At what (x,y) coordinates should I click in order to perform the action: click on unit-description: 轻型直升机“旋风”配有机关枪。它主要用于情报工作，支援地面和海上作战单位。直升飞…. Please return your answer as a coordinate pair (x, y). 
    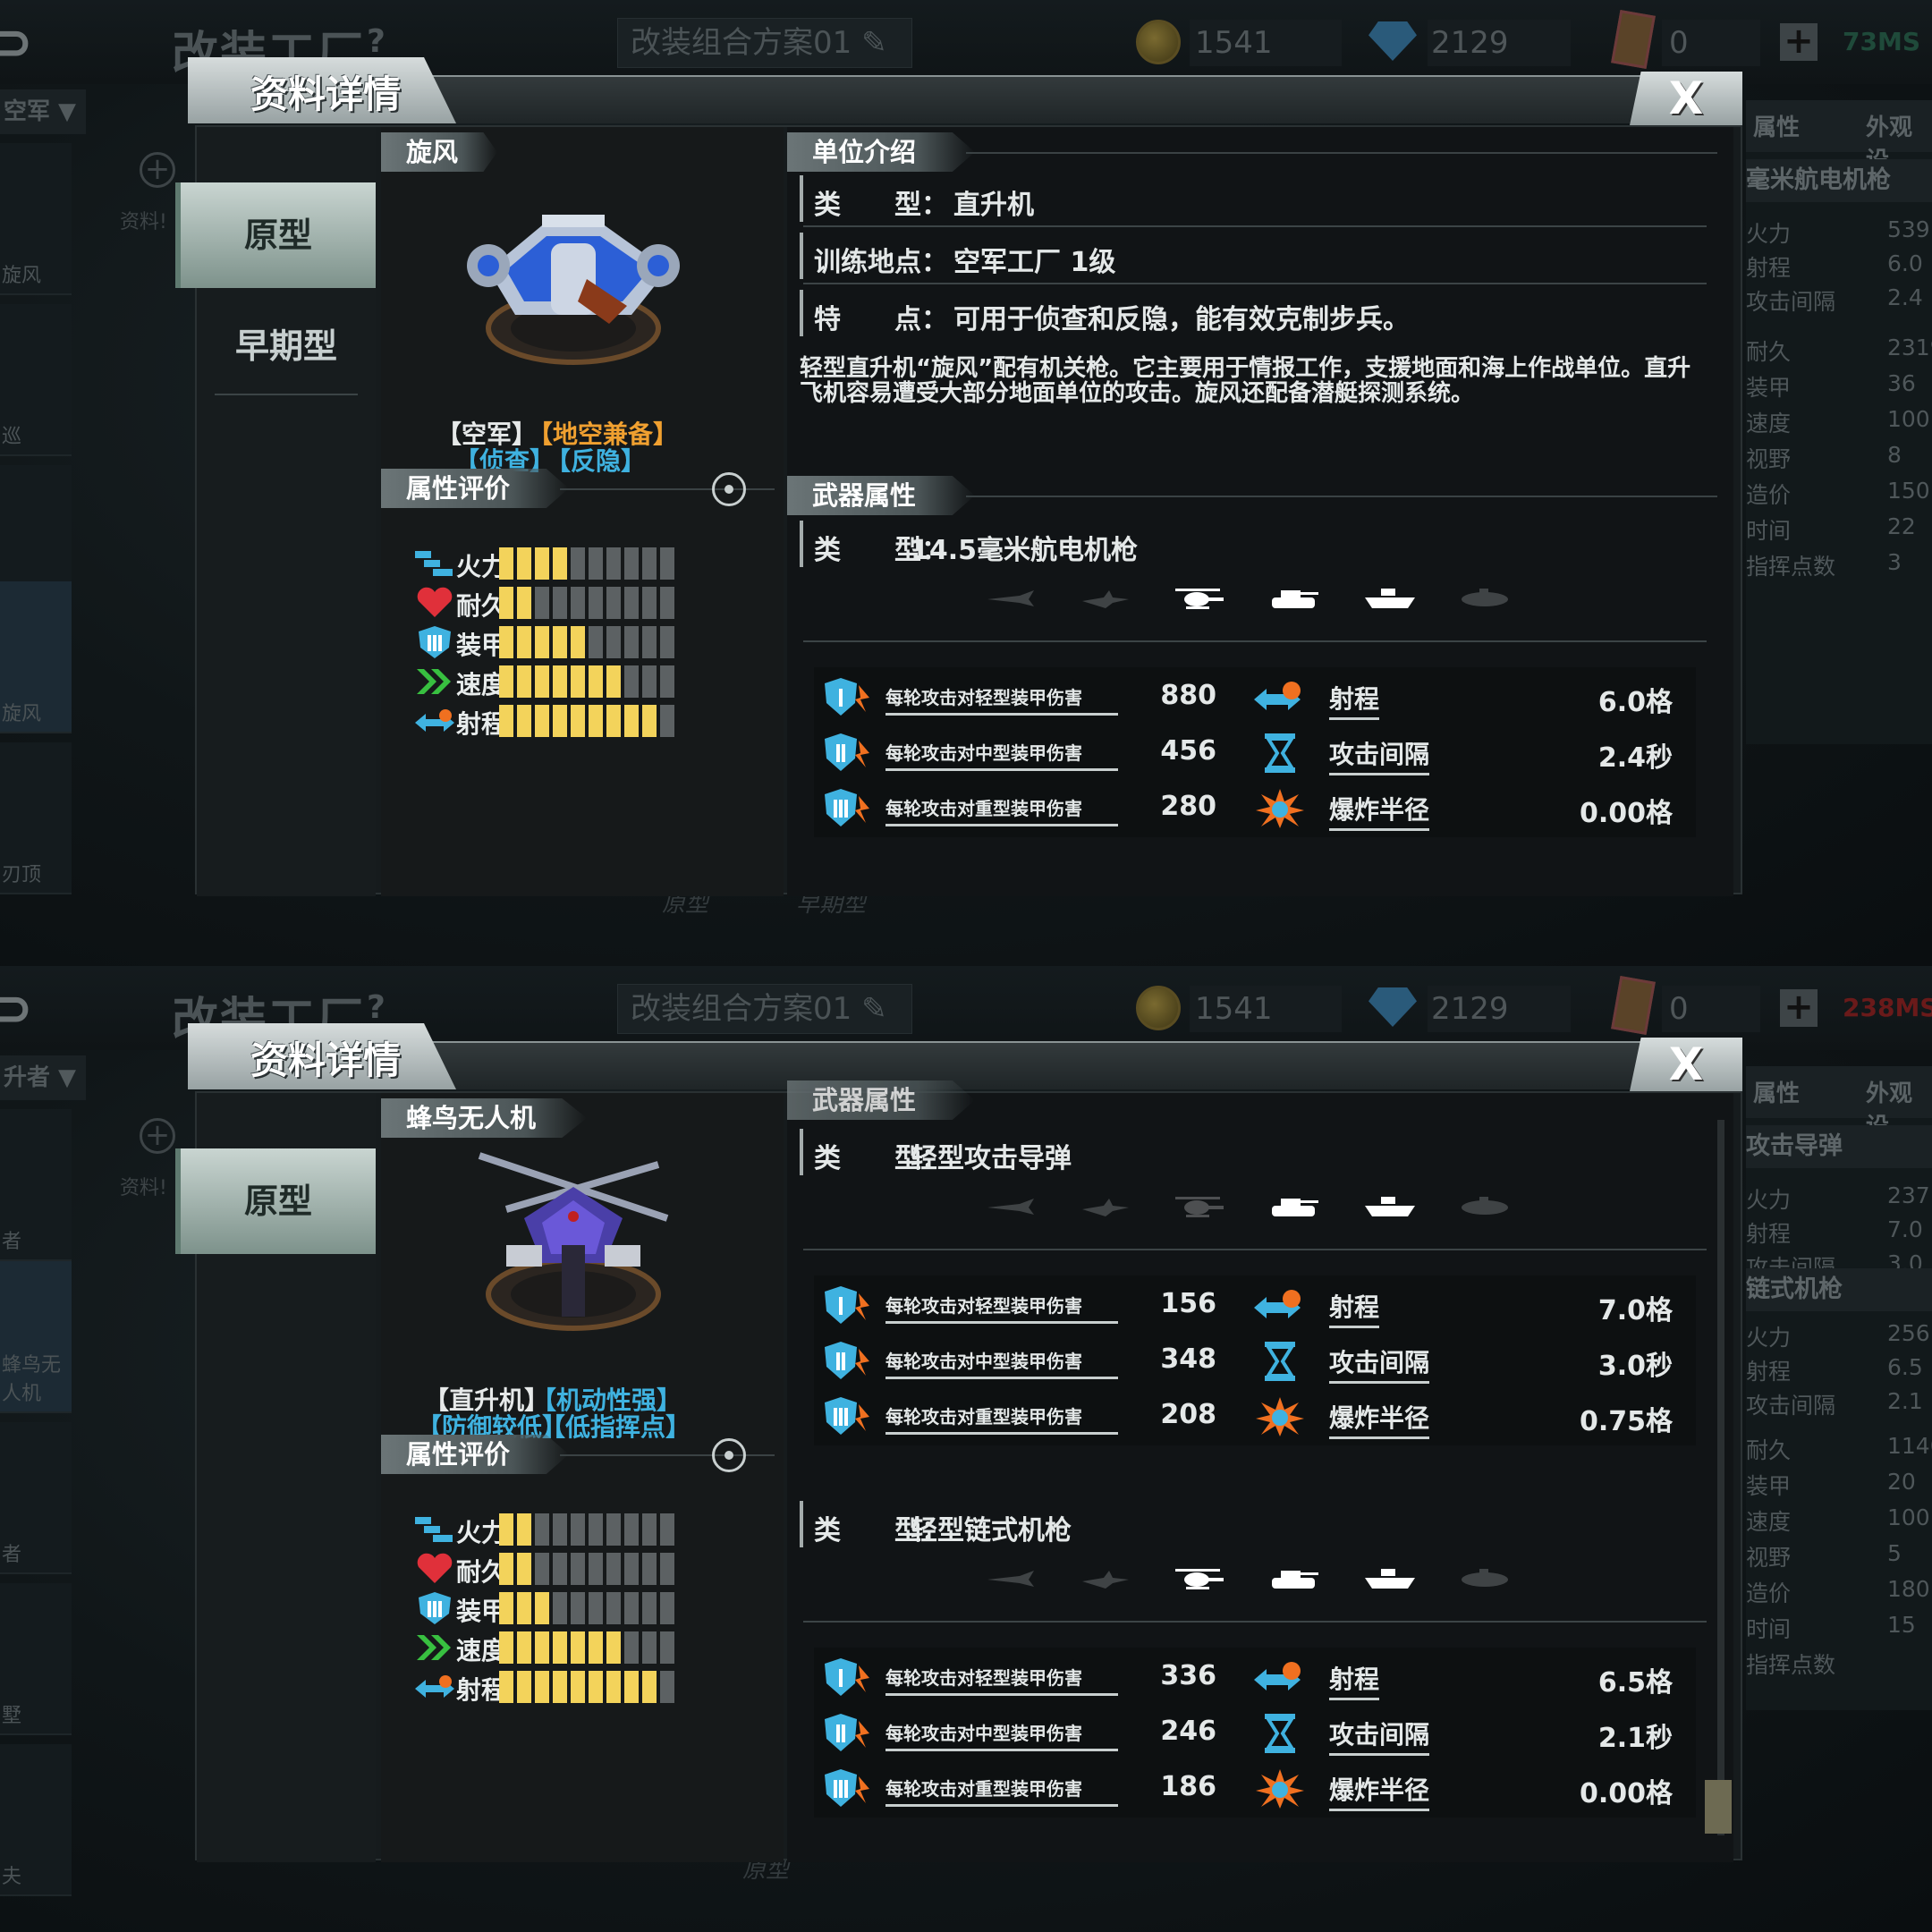
    Looking at the image, I should click on (1245, 381).